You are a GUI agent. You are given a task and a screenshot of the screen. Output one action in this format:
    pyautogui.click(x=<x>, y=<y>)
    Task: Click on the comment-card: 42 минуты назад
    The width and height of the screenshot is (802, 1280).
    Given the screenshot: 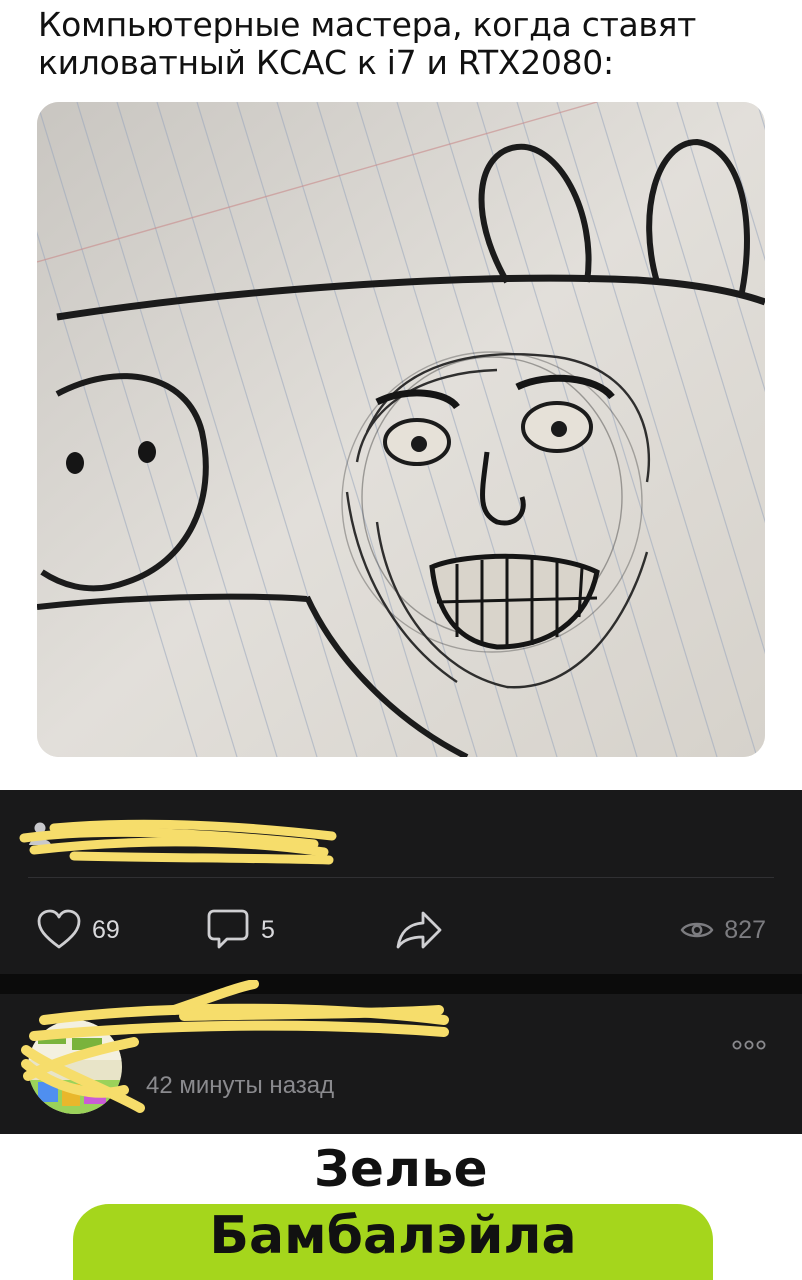 What is the action you would take?
    pyautogui.click(x=401, y=1057)
    